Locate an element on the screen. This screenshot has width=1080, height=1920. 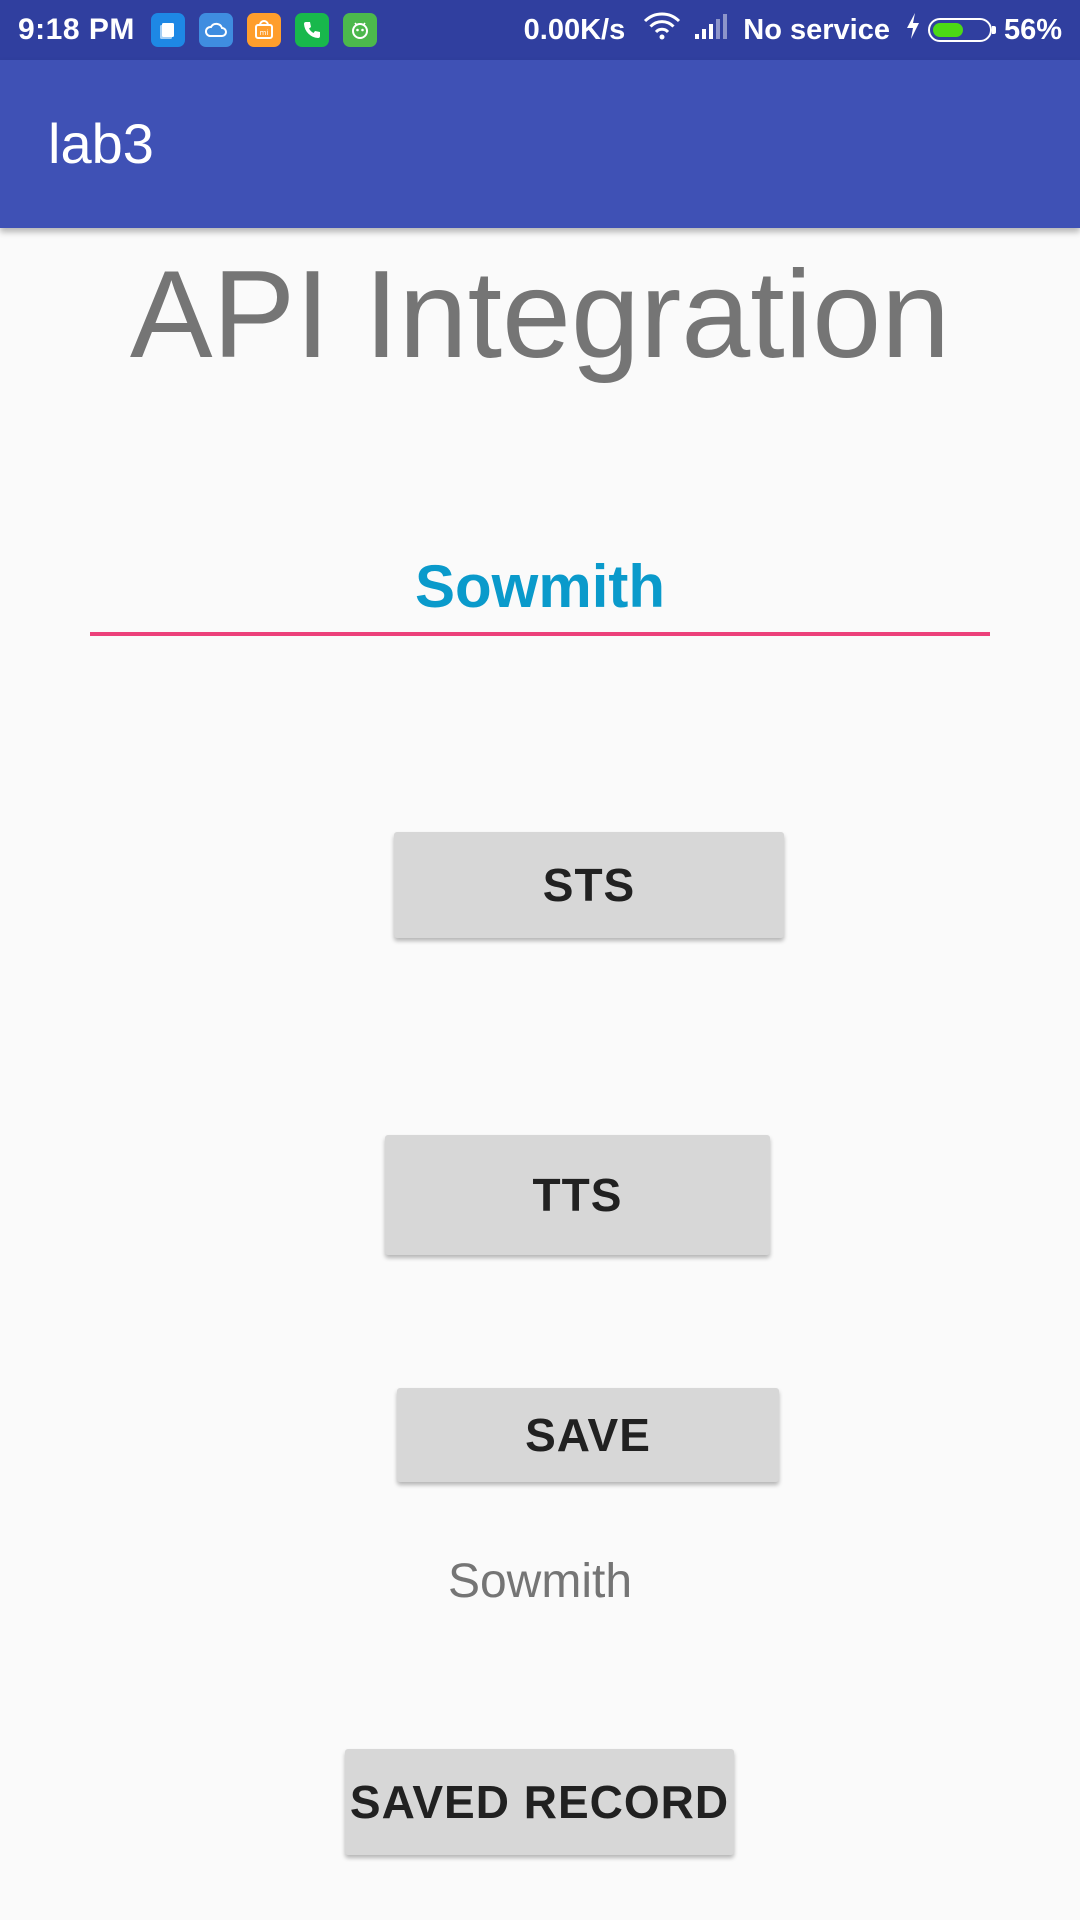
signal-icon is located at coordinates (711, 30).